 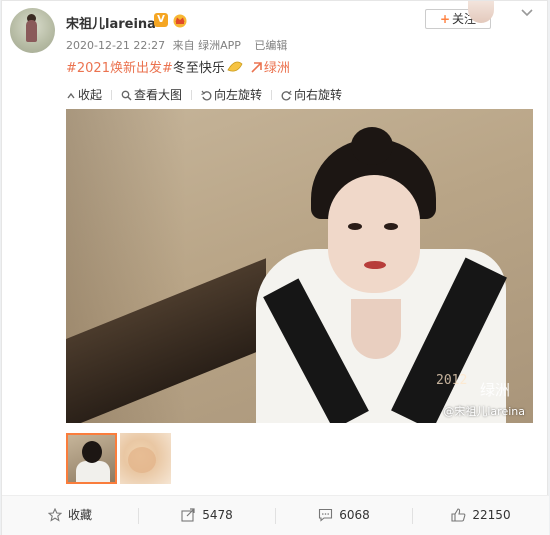 I want to click on avatar-figure-body, so click(x=31, y=31).